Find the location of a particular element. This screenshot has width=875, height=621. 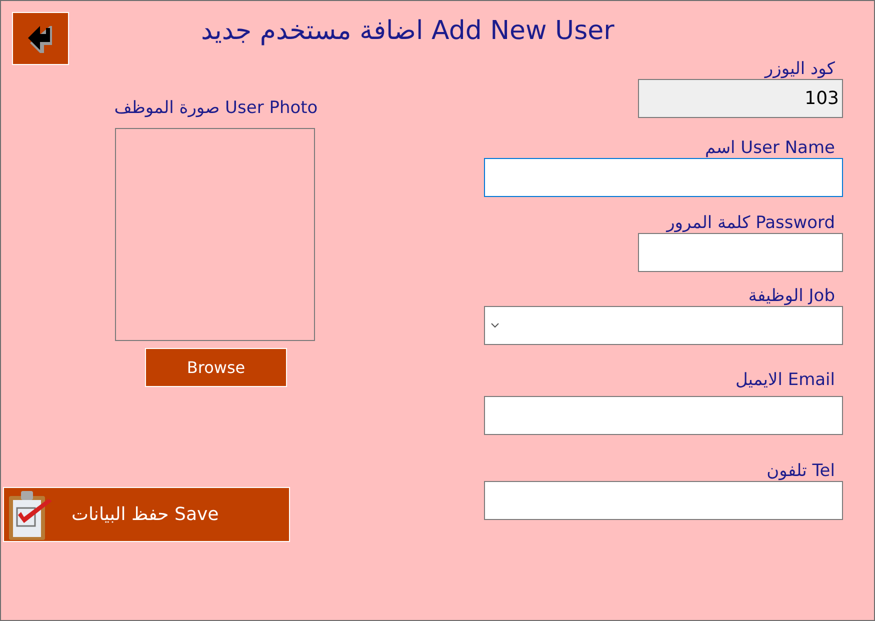

field-label: الوظيفة Job is located at coordinates (791, 296).